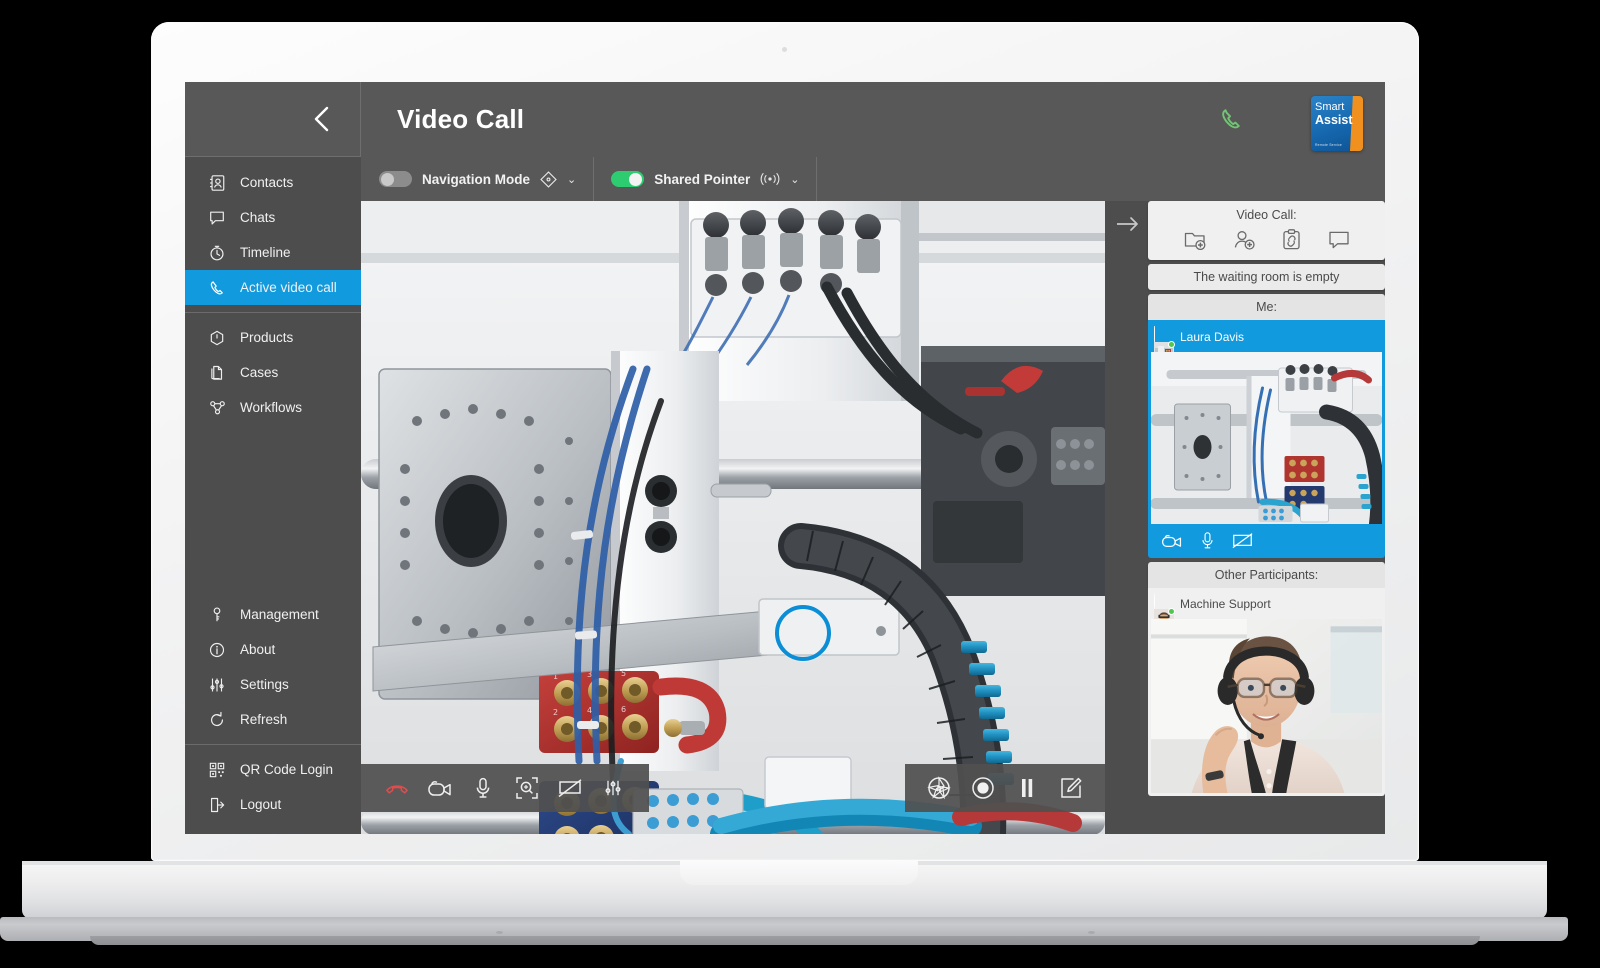  What do you see at coordinates (799, 873) in the screenshot?
I see `trackpad-notch` at bounding box center [799, 873].